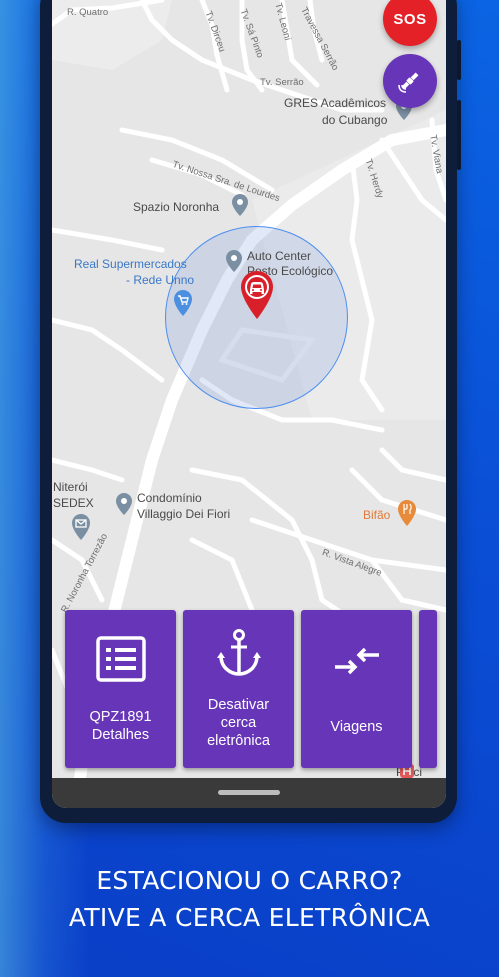 Image resolution: width=499 pixels, height=977 pixels. What do you see at coordinates (238, 652) in the screenshot?
I see `anchor-icon` at bounding box center [238, 652].